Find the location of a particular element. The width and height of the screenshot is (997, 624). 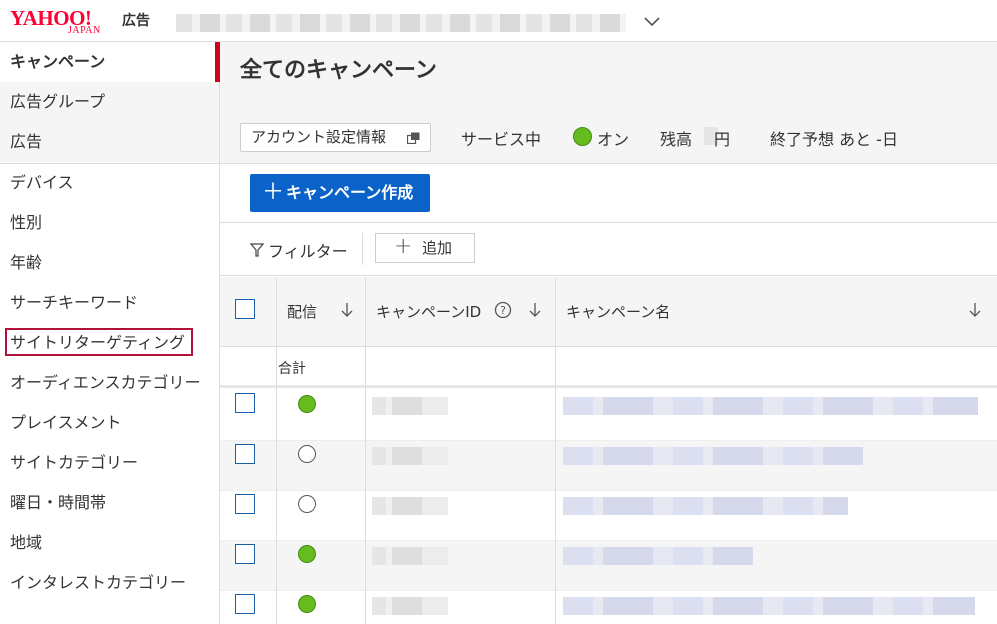

sidebar-item-gender: 性別 is located at coordinates (109, 223).